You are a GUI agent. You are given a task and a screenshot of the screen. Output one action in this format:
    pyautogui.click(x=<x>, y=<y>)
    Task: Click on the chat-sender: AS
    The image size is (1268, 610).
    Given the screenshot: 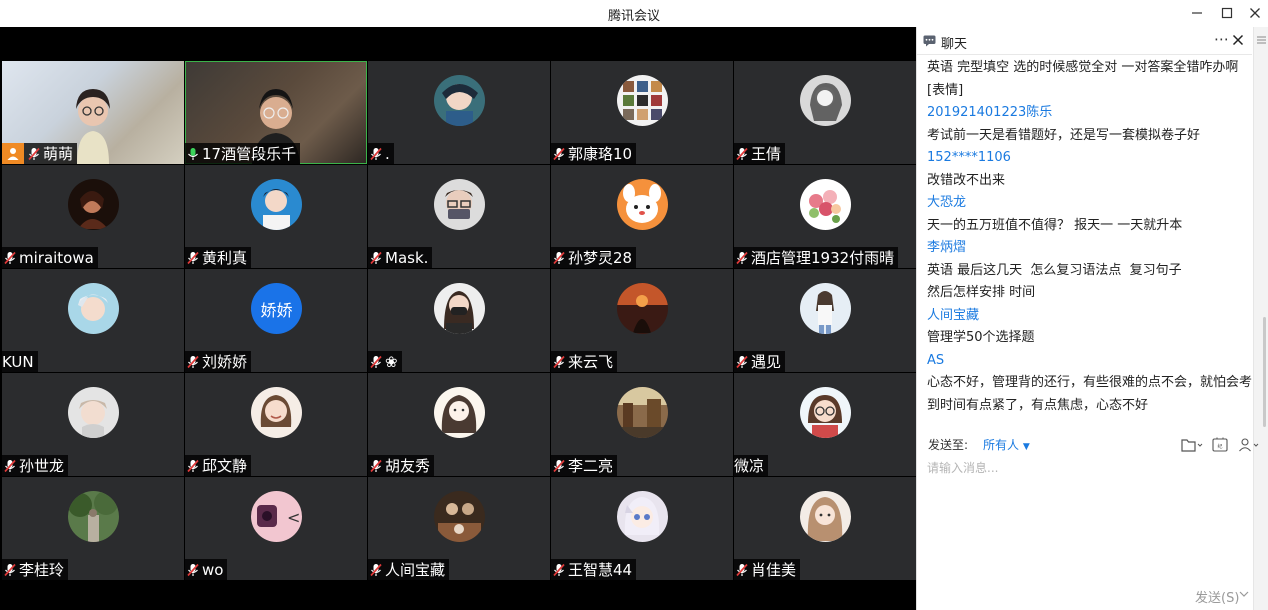 What is the action you would take?
    pyautogui.click(x=1090, y=361)
    